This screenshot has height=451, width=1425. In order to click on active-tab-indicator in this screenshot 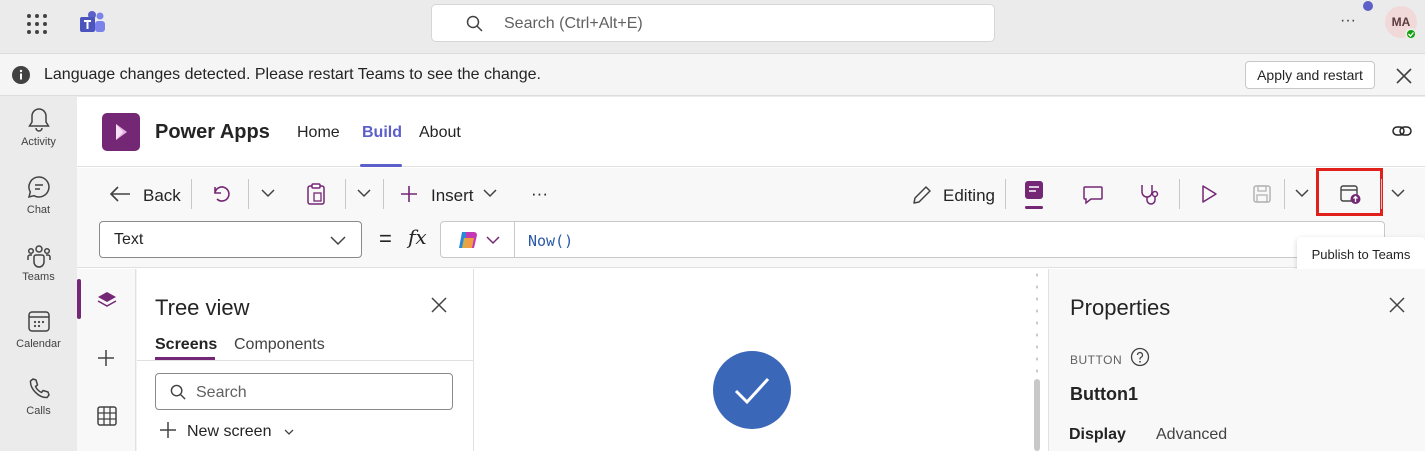, I will do `click(381, 165)`.